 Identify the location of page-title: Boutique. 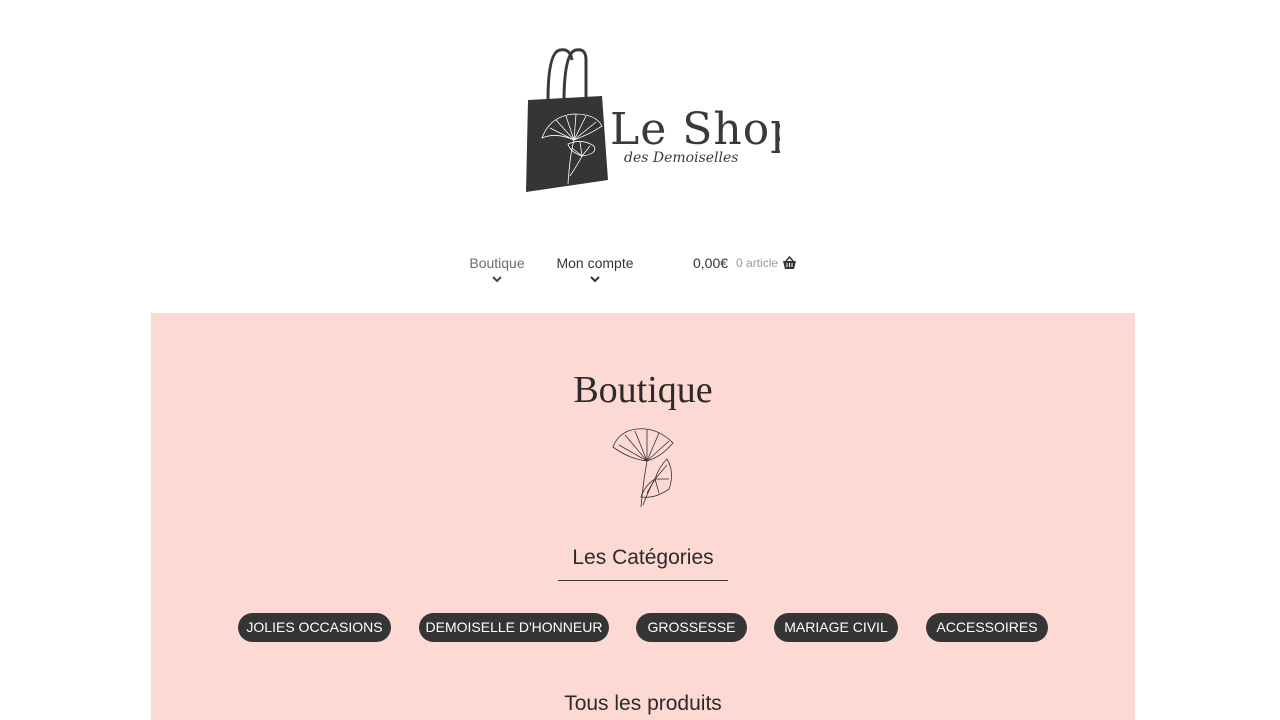
(643, 390).